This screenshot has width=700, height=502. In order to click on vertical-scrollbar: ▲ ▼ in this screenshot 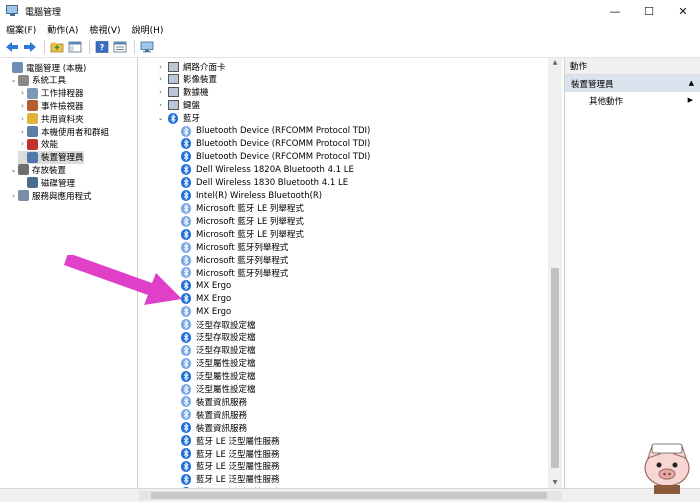, I will do `click(555, 273)`.